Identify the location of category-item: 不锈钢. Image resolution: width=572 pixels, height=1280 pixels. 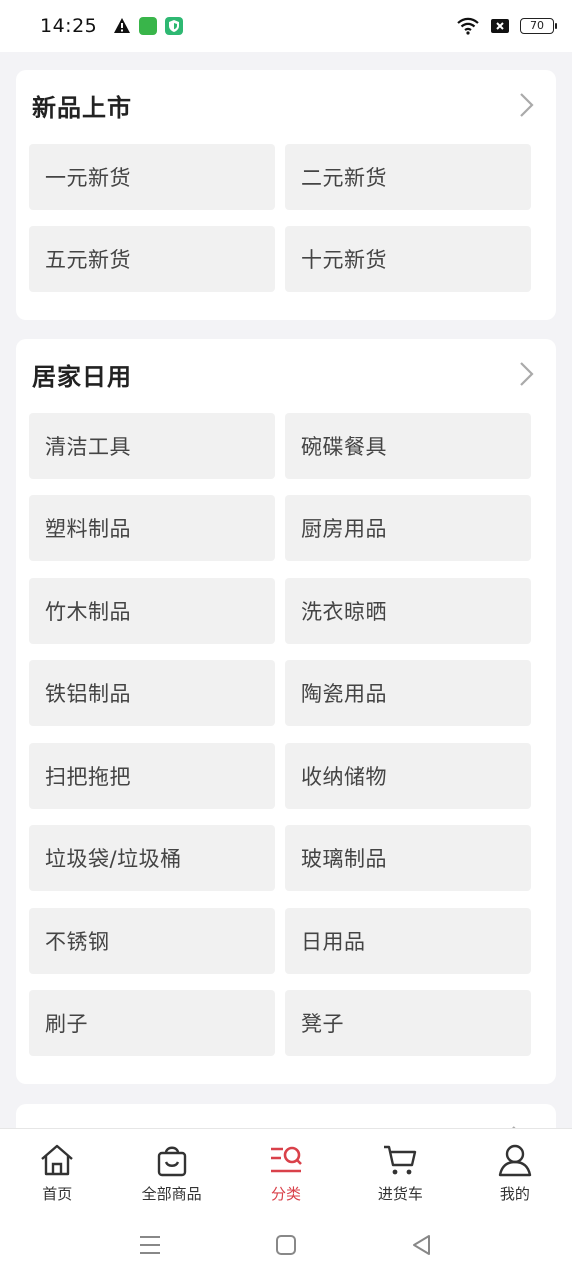
(152, 941).